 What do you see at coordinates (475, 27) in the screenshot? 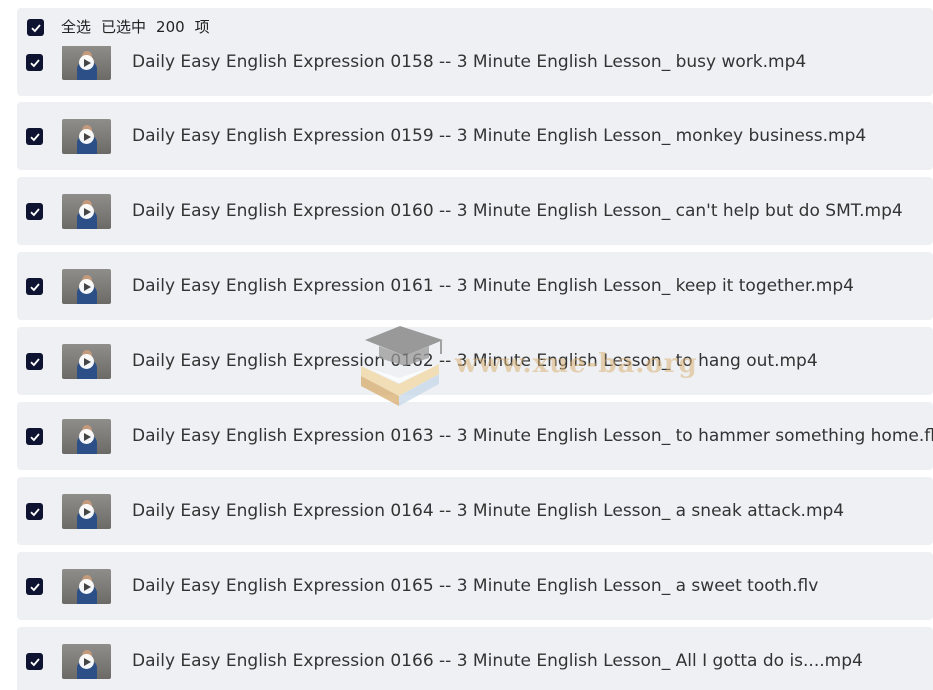
I see `selection-header: 全选 已选中 200 项` at bounding box center [475, 27].